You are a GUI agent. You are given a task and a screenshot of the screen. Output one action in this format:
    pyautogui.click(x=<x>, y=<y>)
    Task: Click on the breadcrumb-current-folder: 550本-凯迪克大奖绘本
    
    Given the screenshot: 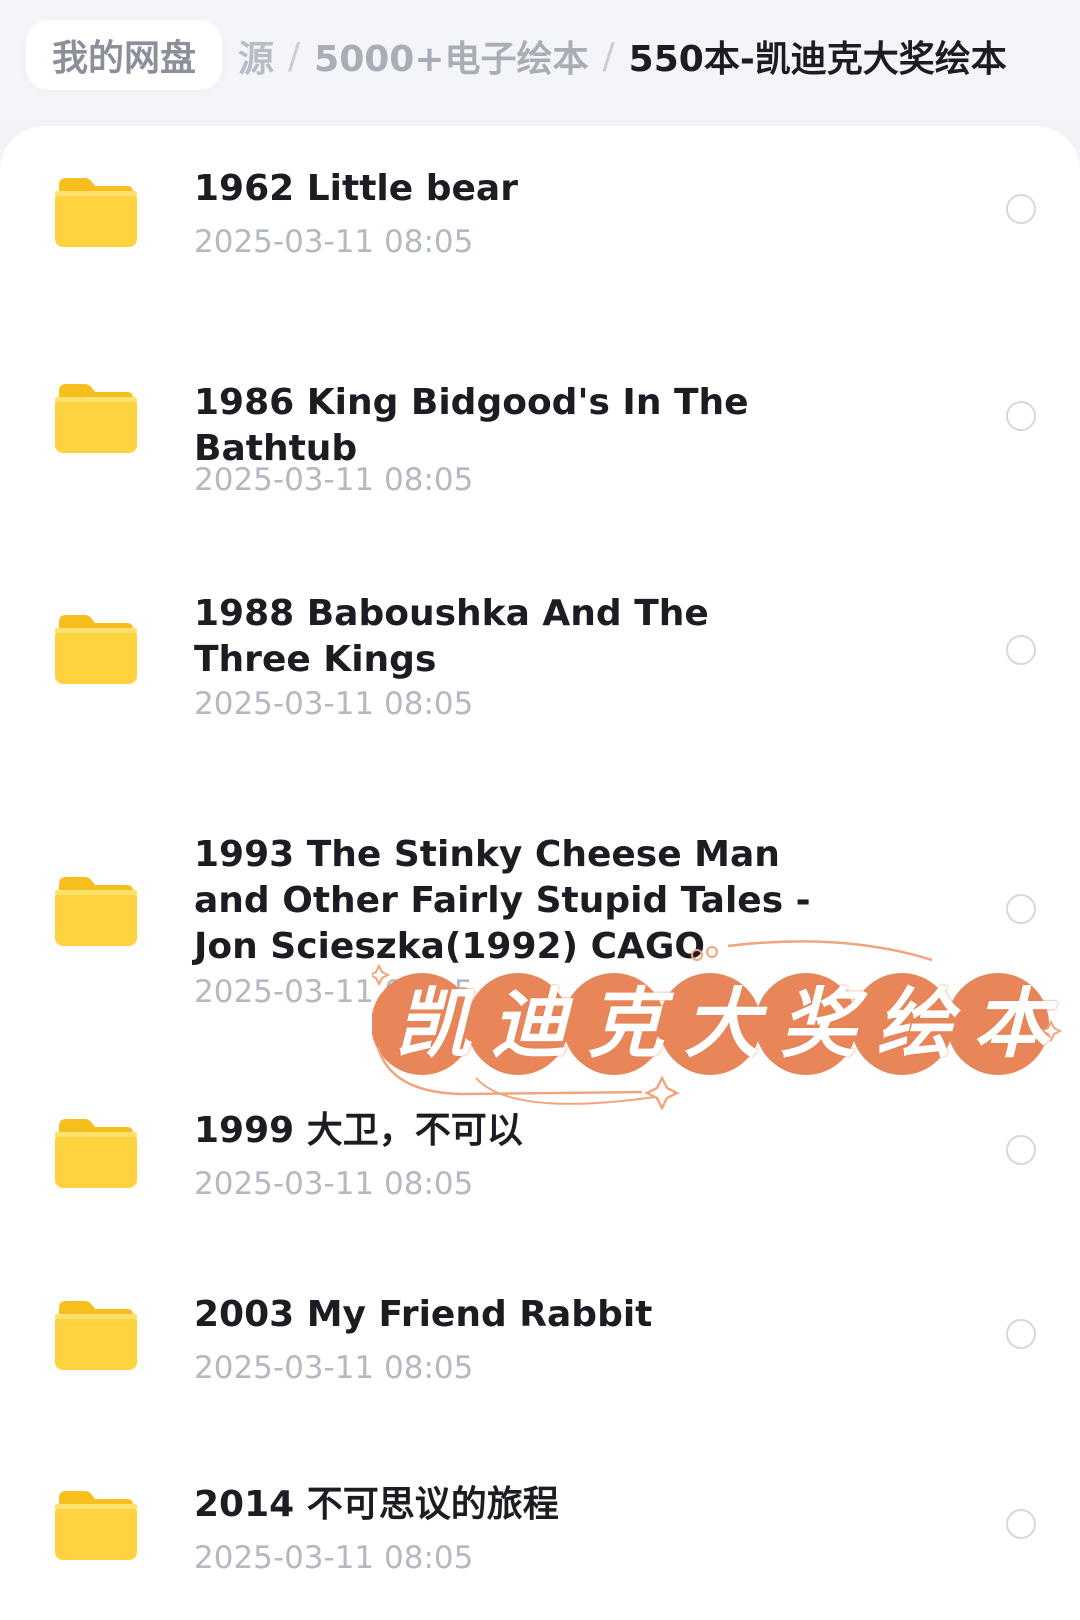 What is the action you would take?
    pyautogui.click(x=817, y=59)
    